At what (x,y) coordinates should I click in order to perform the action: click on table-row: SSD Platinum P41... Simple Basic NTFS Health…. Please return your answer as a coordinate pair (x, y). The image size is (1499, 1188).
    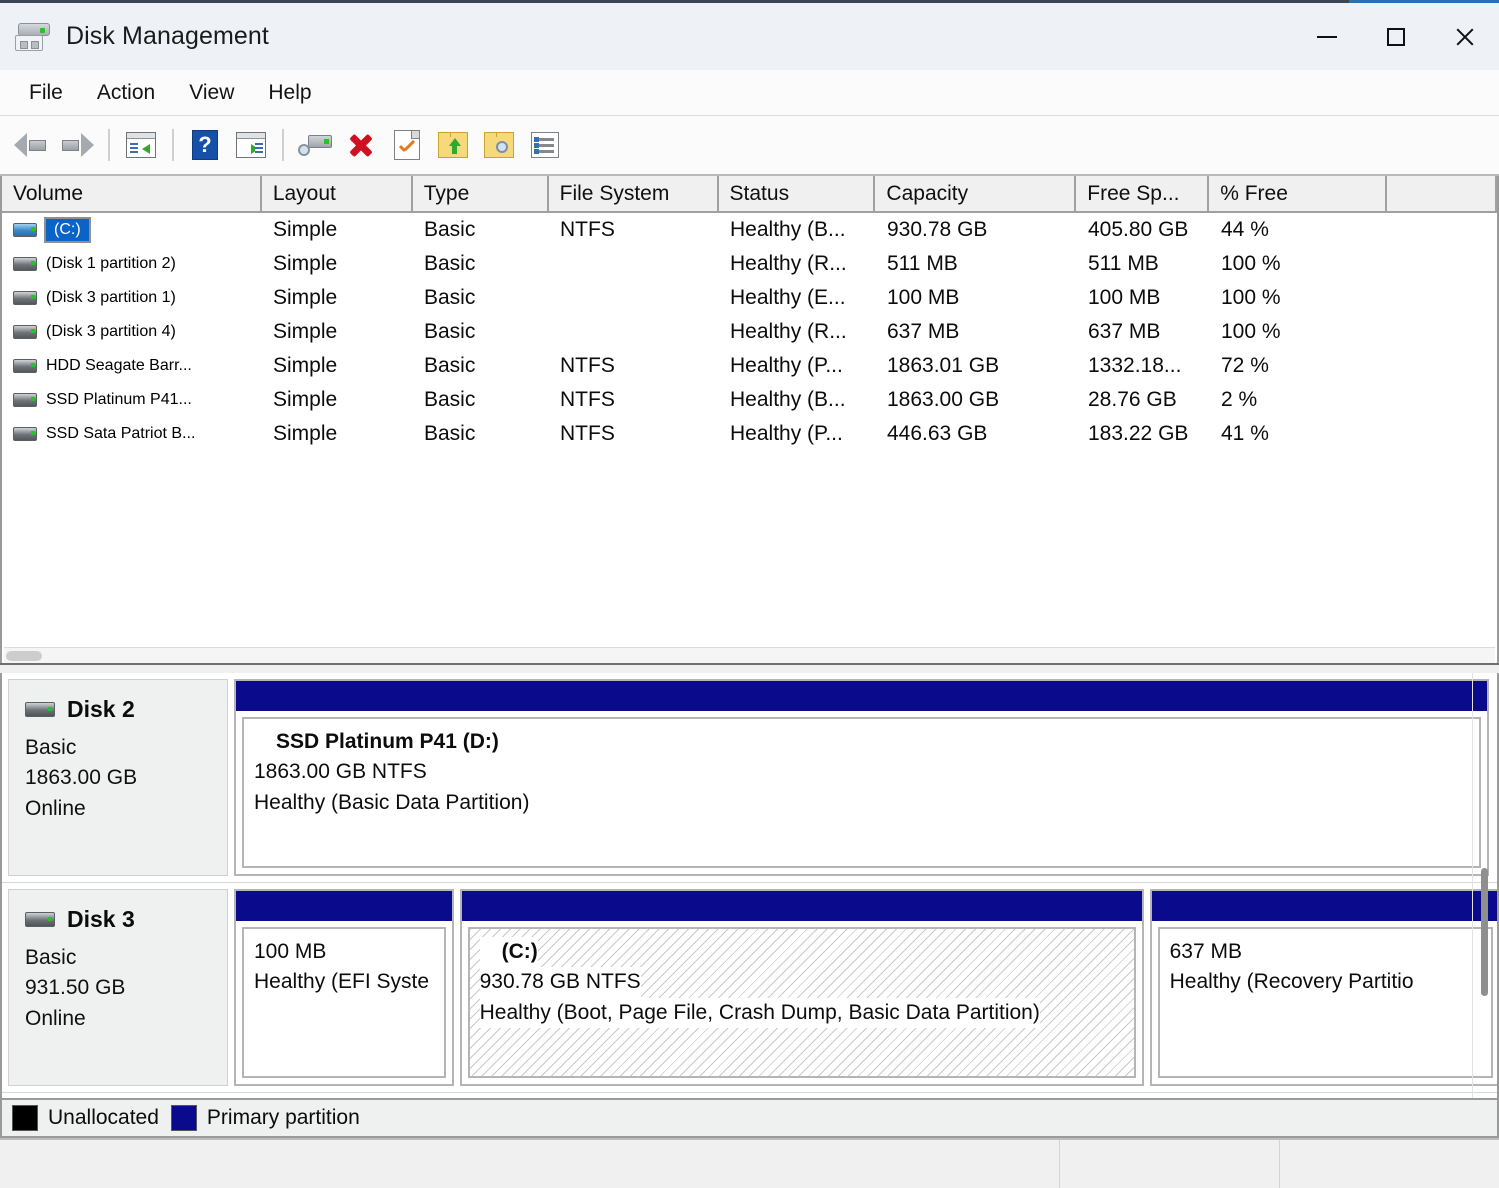
    Looking at the image, I should click on (749, 400).